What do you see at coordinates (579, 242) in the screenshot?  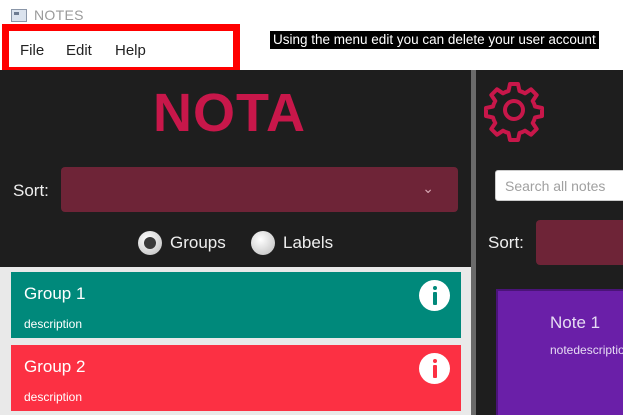 I see `notes-sort-dropdown` at bounding box center [579, 242].